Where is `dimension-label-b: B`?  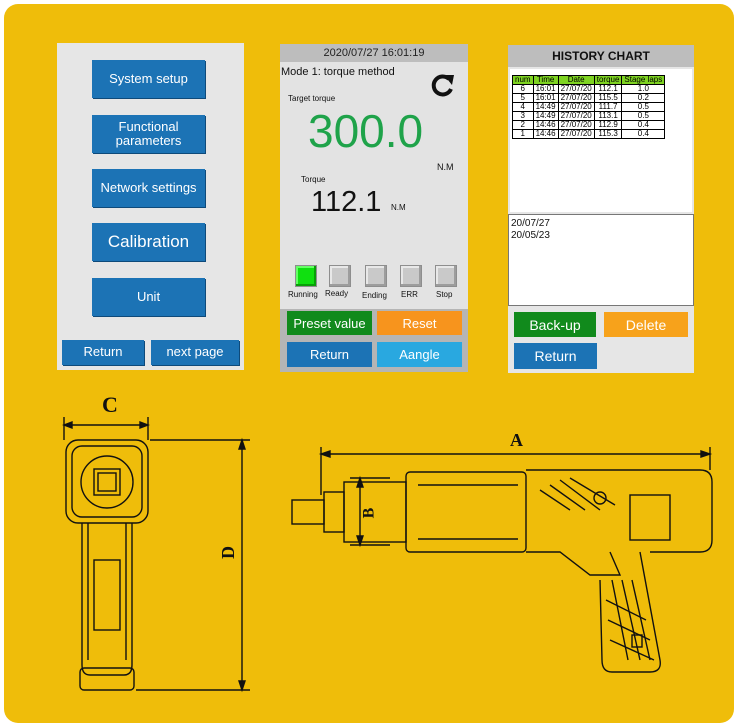
dimension-label-b: B is located at coordinates (369, 513).